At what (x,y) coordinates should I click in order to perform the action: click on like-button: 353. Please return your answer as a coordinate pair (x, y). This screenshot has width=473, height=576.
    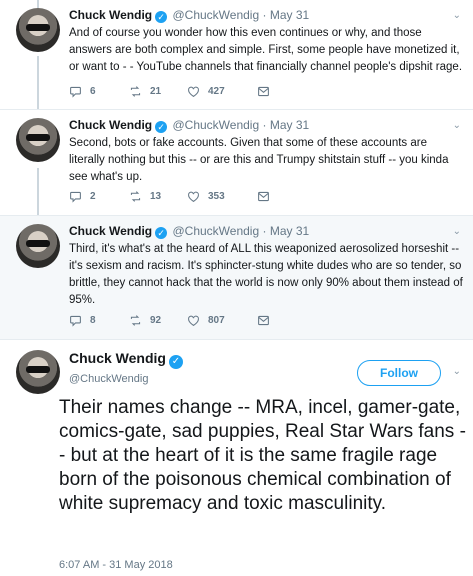
    Looking at the image, I should click on (206, 196).